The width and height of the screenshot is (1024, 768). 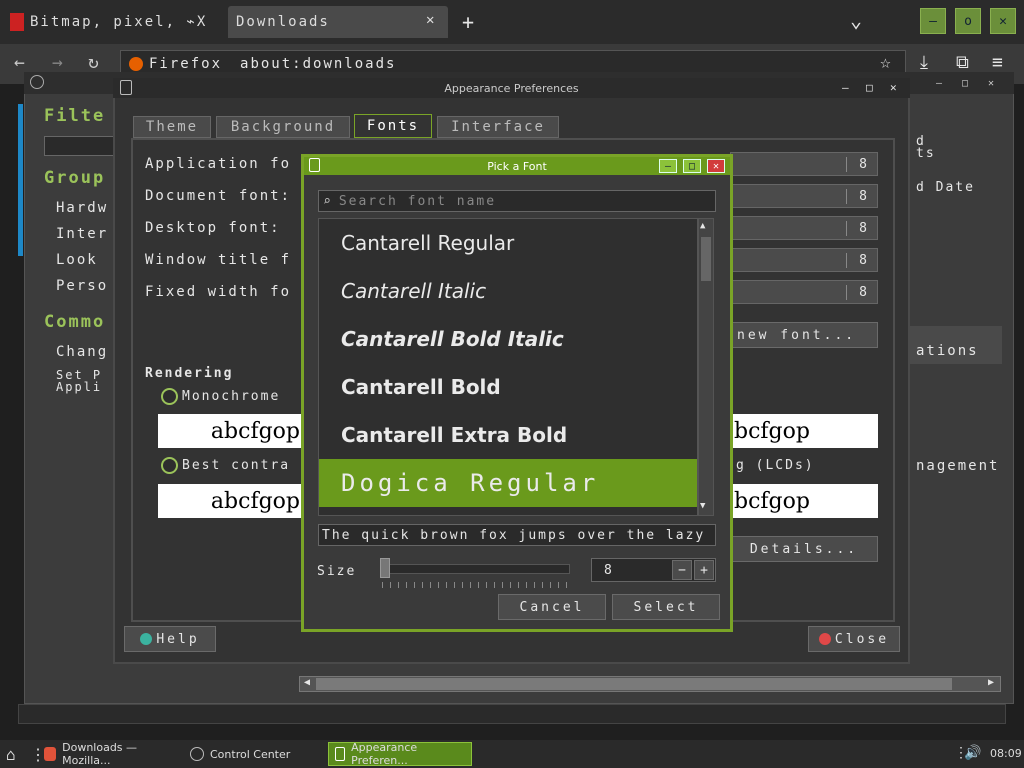 I want to click on dialog-close-icon: ✕, so click(x=716, y=166).